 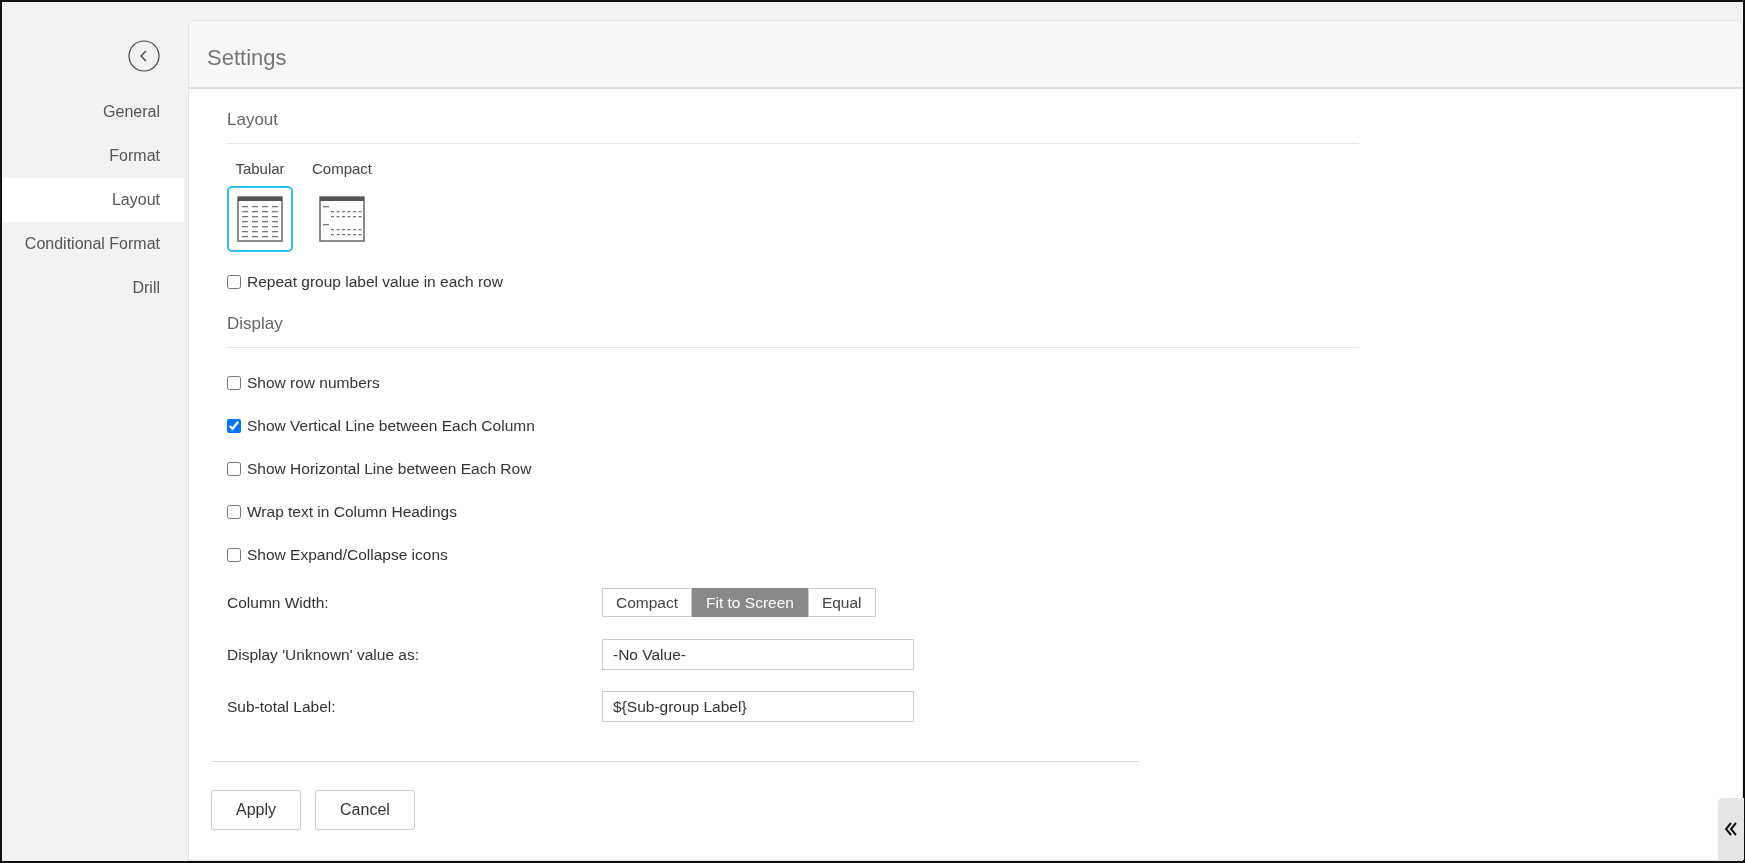 I want to click on layout-option, so click(x=260, y=219).